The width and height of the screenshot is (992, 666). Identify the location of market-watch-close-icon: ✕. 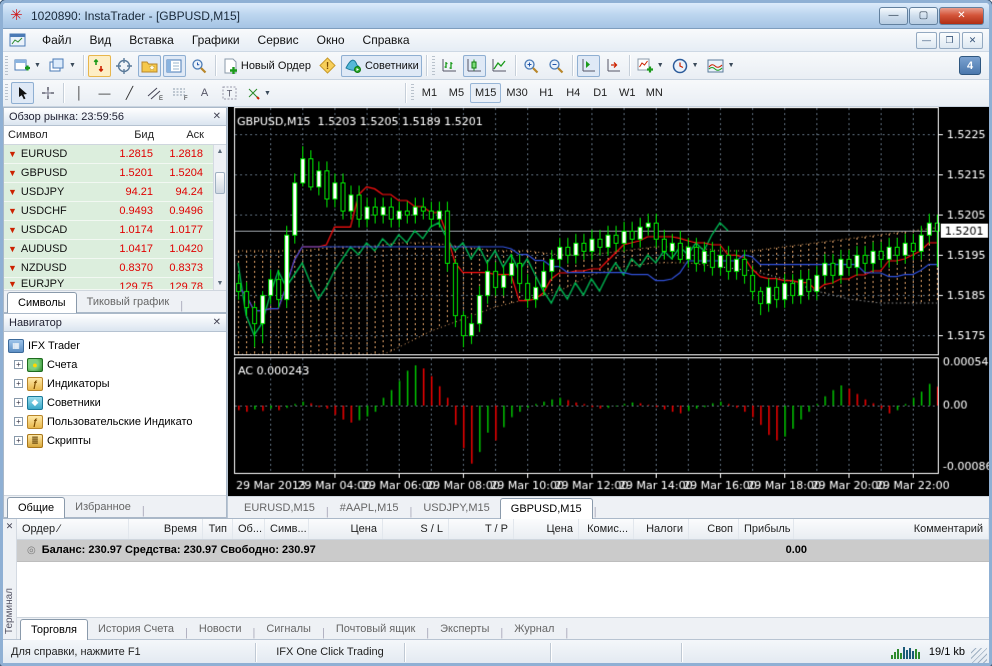
(217, 116).